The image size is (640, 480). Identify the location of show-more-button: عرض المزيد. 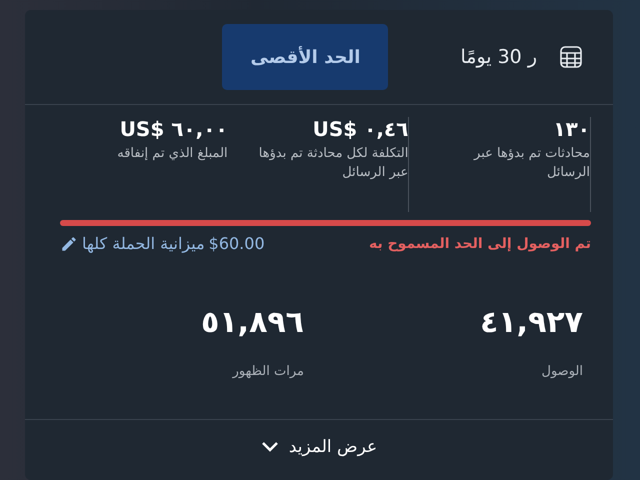
(319, 447).